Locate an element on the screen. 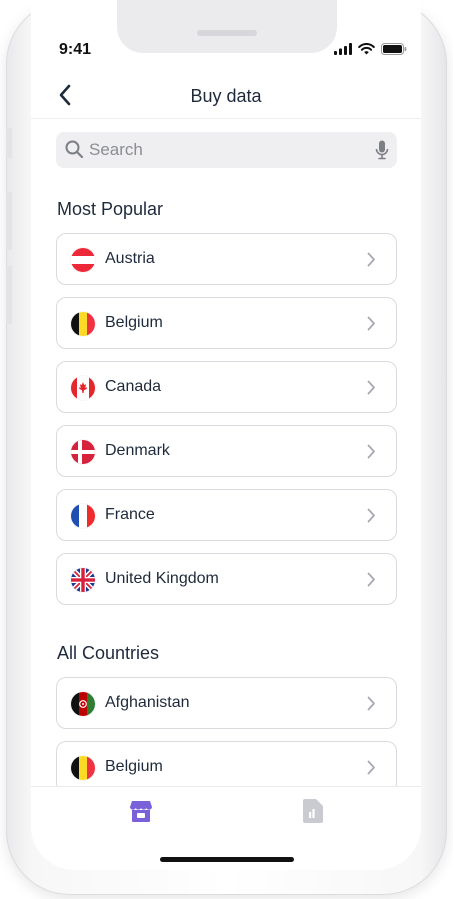  tab-store is located at coordinates (141, 813).